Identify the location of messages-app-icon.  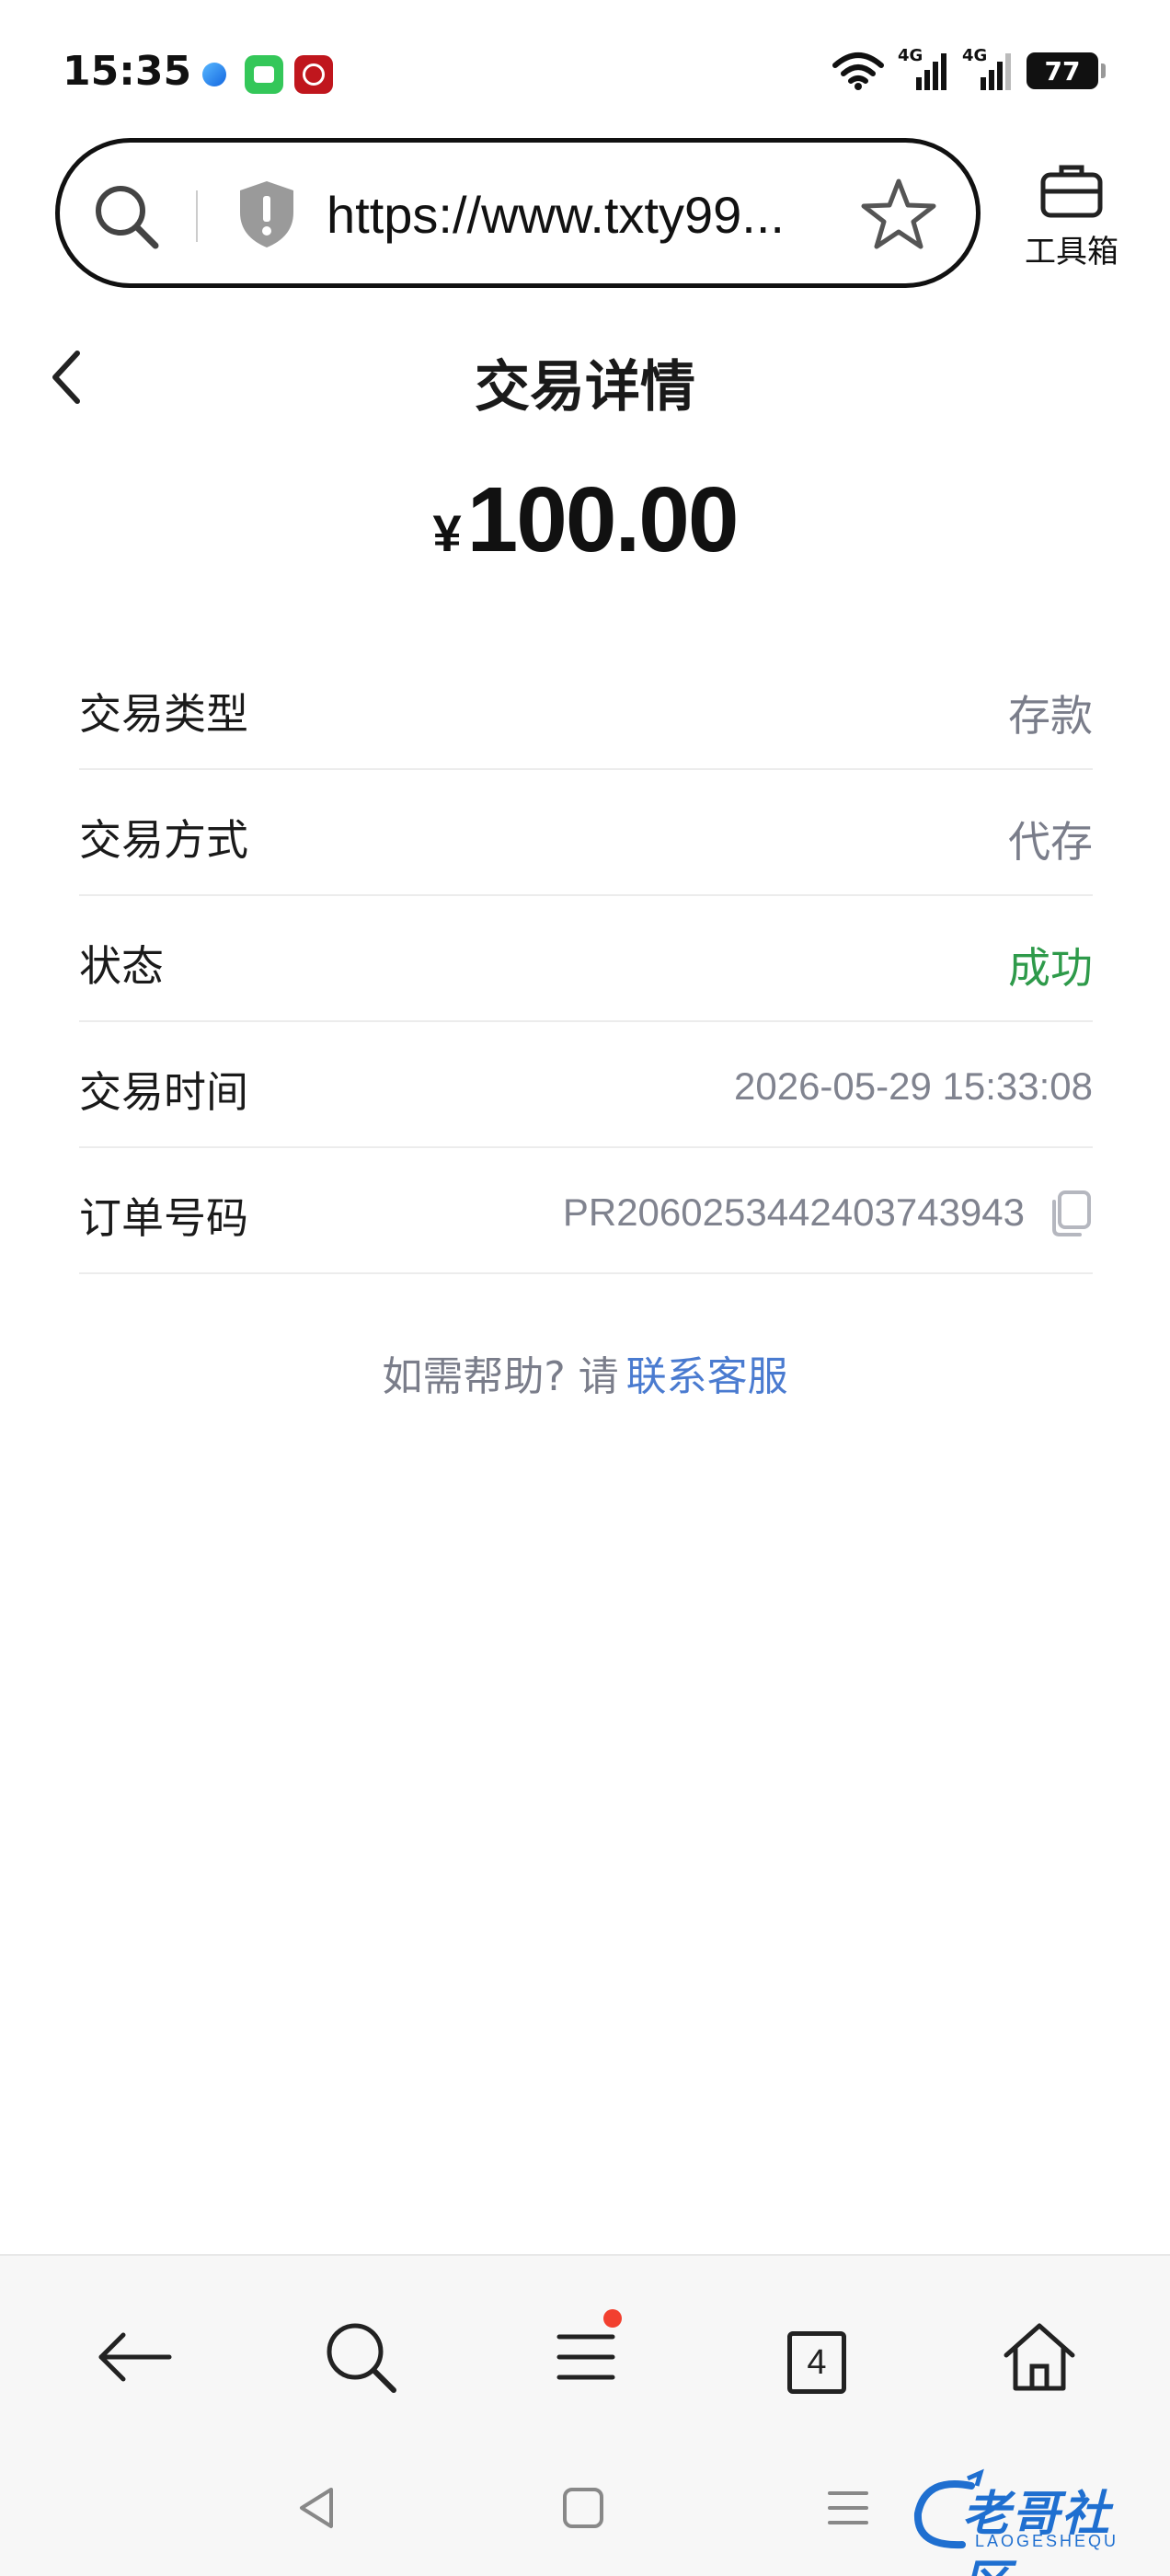
(264, 74).